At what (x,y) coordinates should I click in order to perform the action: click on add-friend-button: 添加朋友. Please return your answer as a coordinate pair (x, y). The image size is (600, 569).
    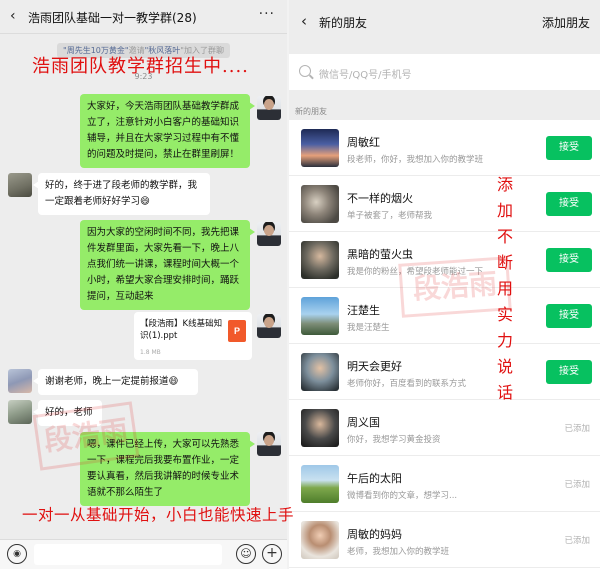
    Looking at the image, I should click on (566, 22).